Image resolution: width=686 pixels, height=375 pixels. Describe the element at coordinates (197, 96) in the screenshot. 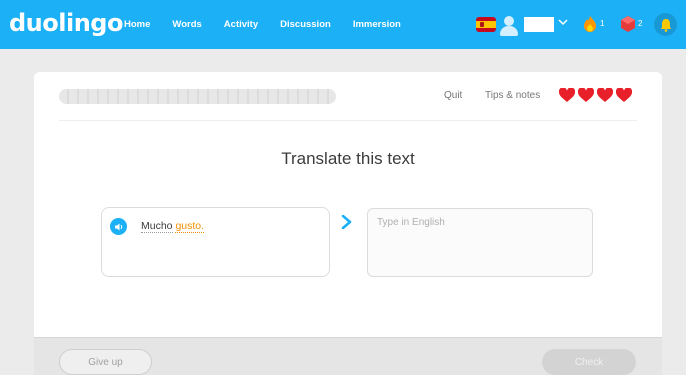

I see `lesson-progress-bar` at that location.